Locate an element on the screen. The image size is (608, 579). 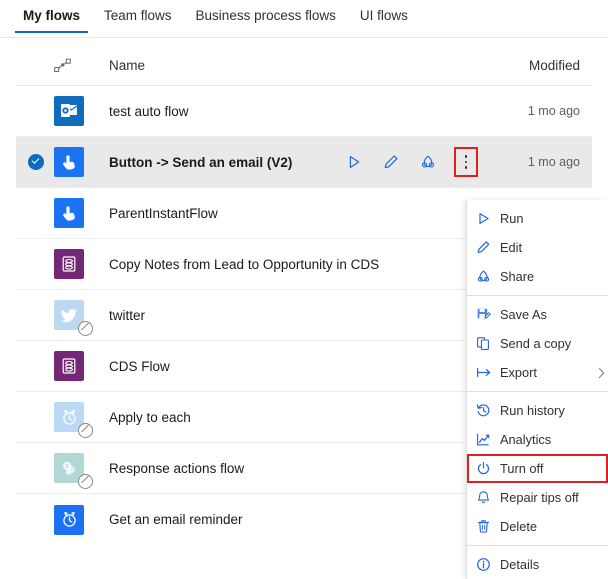
menu-item-label: Turn off is located at coordinates (522, 468).